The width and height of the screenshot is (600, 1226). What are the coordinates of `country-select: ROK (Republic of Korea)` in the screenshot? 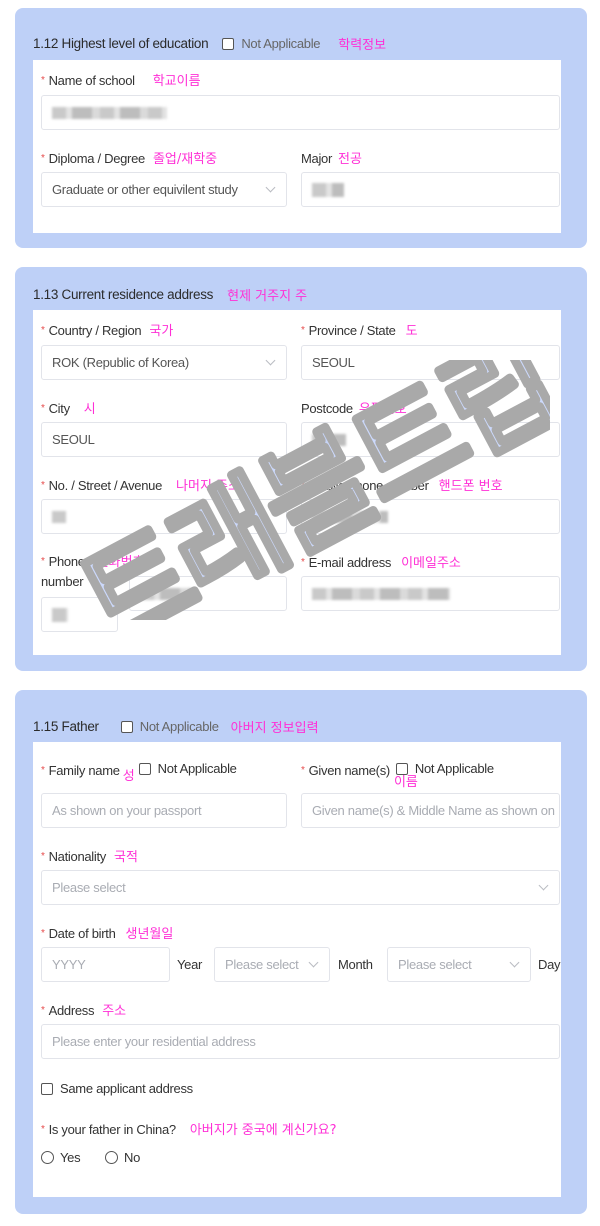 It's located at (164, 362).